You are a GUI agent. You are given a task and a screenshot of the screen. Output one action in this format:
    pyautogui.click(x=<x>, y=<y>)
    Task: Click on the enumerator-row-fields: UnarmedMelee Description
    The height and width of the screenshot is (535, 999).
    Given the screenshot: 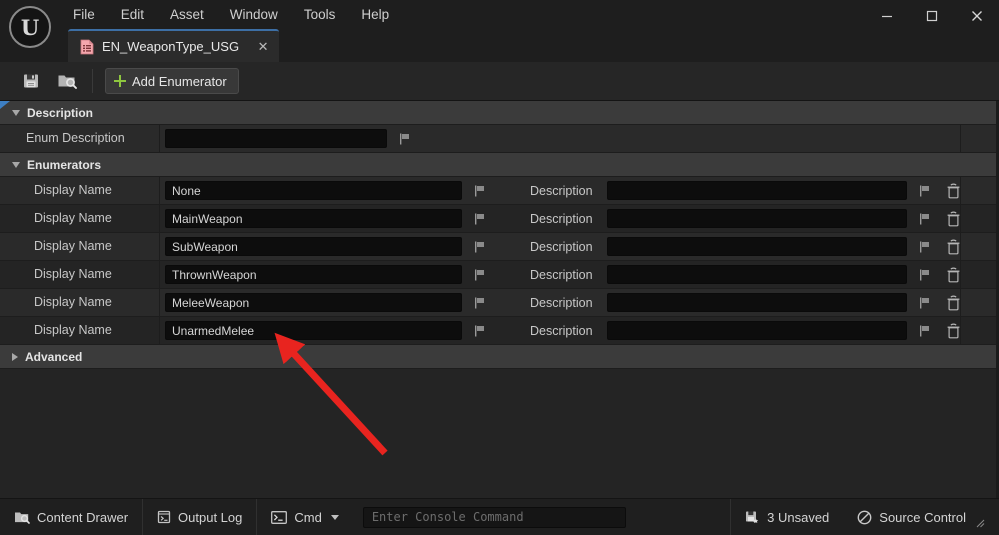 What is the action you would take?
    pyautogui.click(x=561, y=330)
    